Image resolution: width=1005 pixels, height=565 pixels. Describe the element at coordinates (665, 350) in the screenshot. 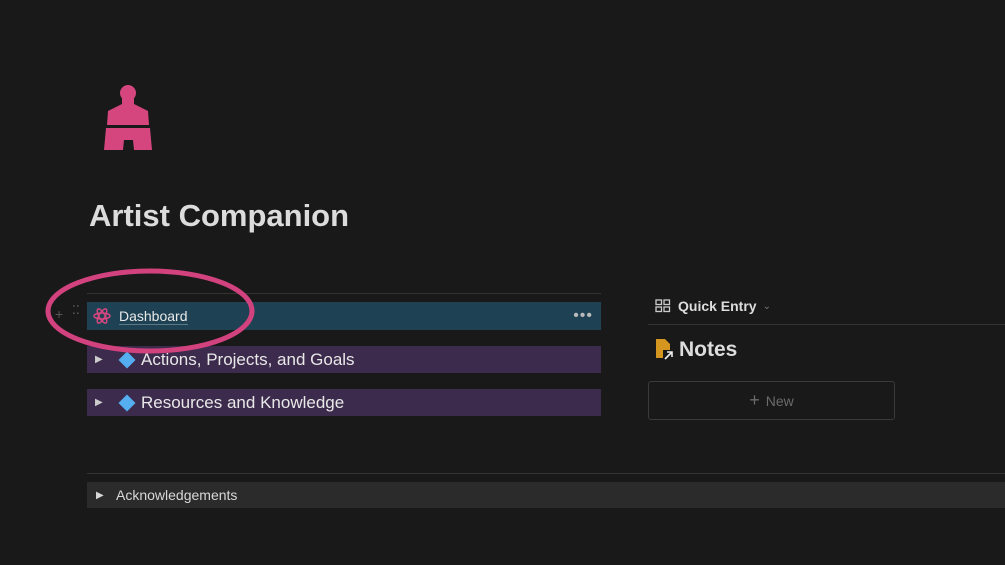

I see `linked-document-icon` at that location.